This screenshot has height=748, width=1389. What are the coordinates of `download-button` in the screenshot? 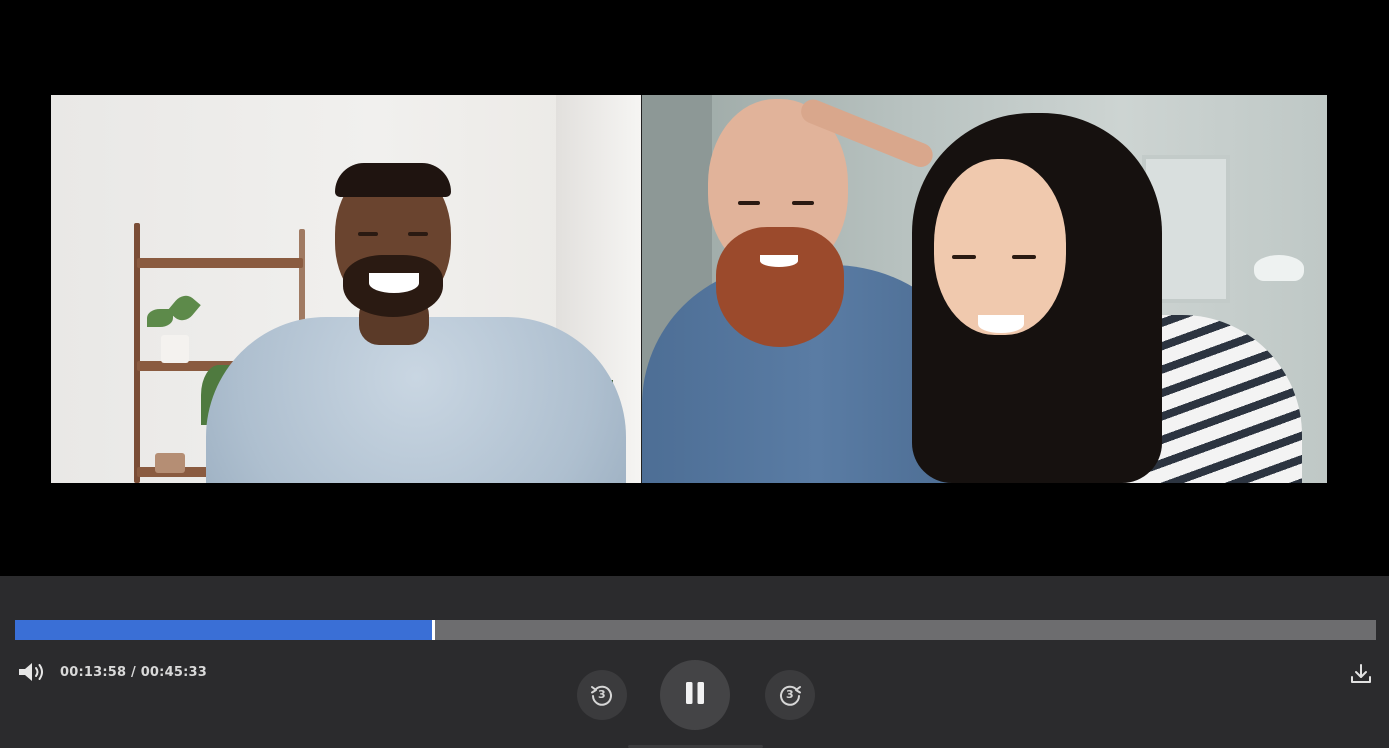 It's located at (1361, 676).